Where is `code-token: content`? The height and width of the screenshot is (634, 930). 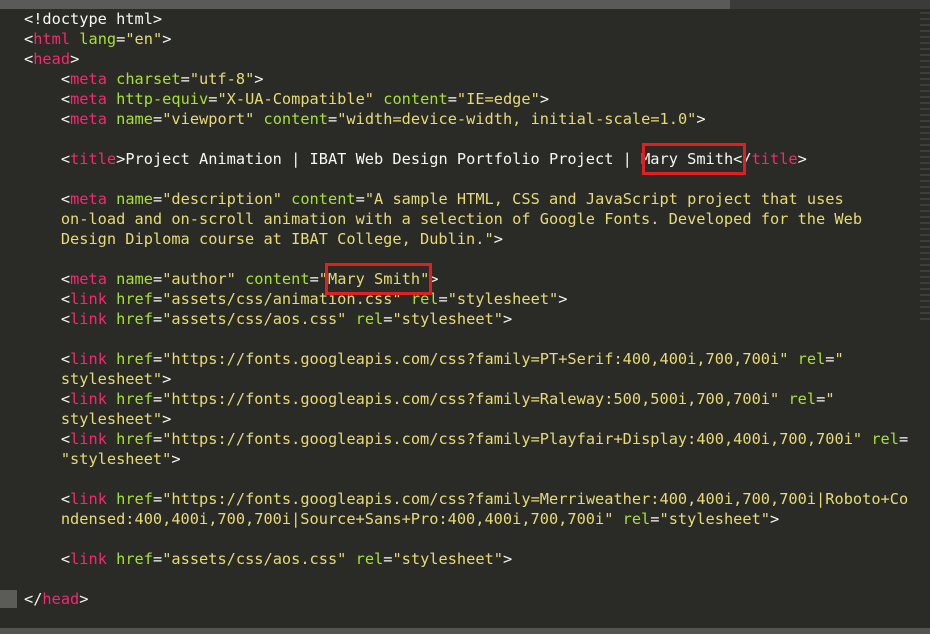 code-token: content is located at coordinates (323, 199).